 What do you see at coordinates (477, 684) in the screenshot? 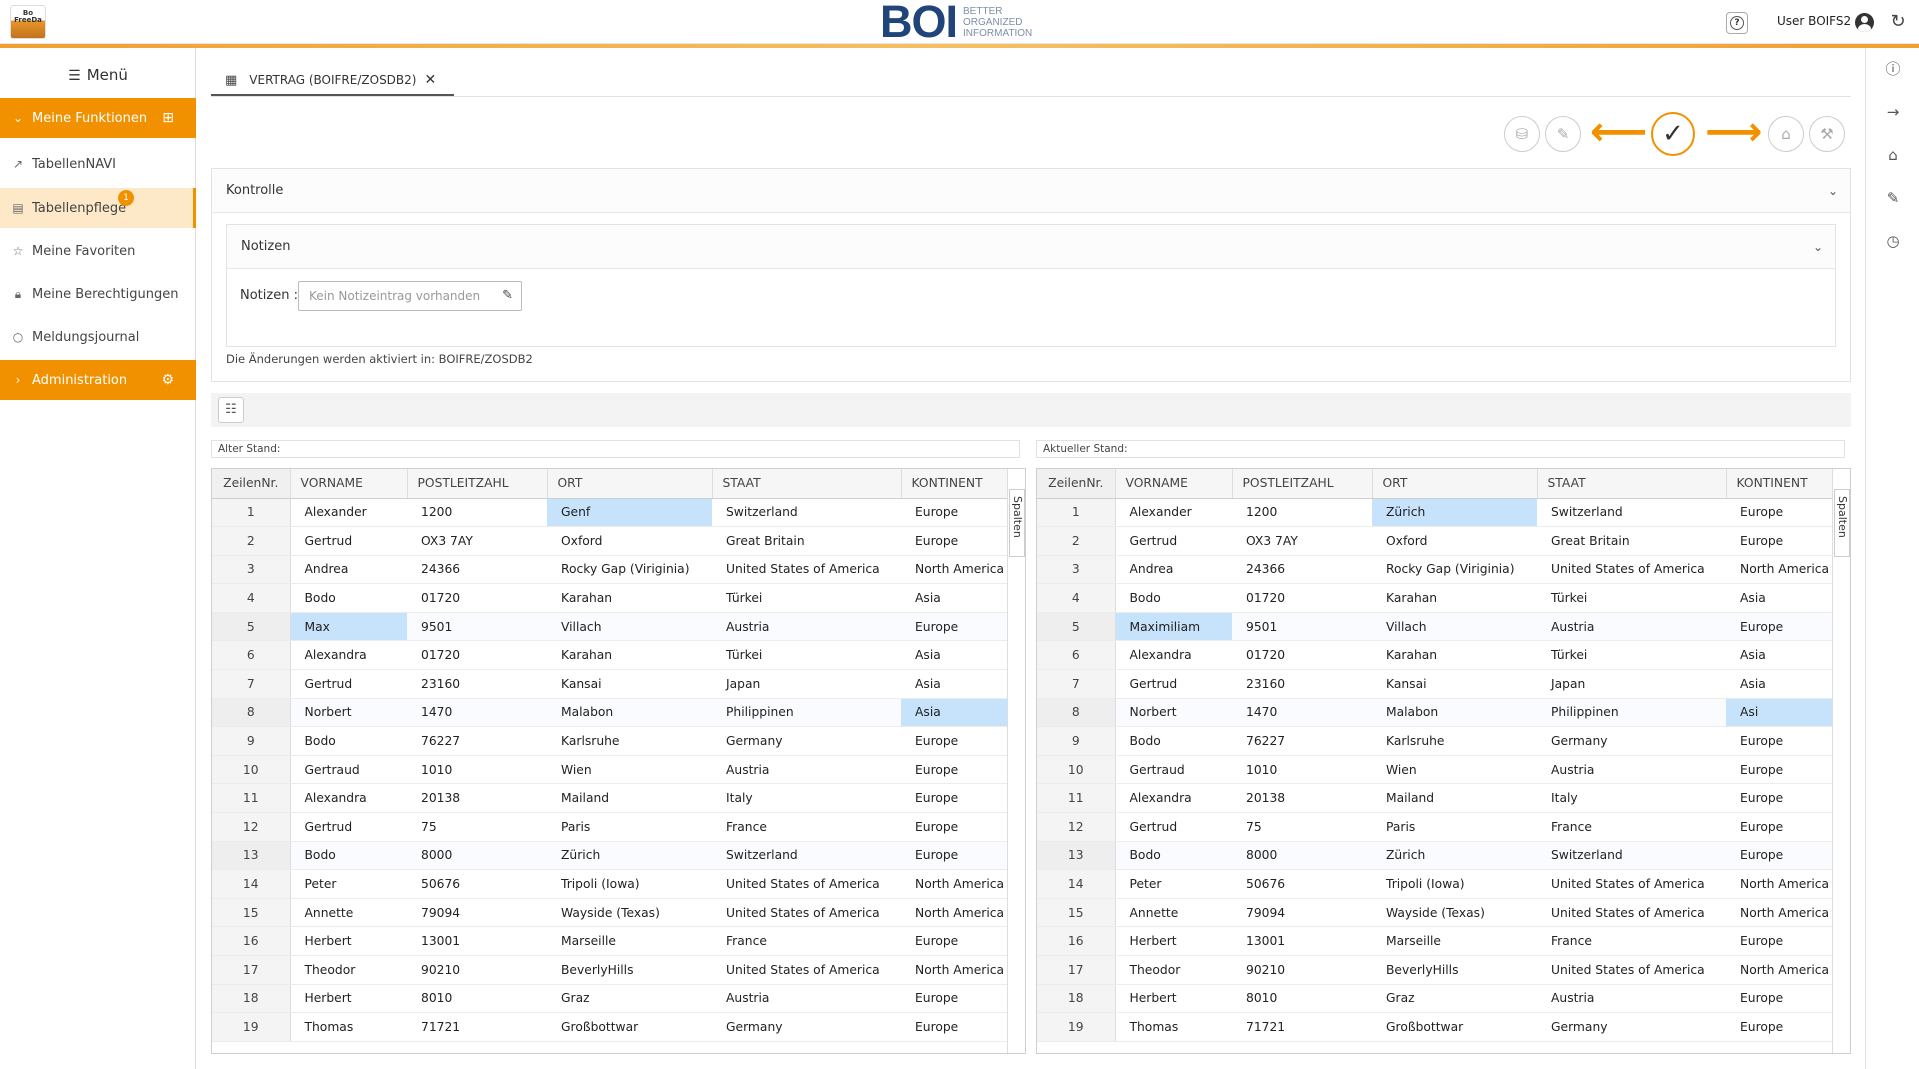
I see `table-cell: 23160` at bounding box center [477, 684].